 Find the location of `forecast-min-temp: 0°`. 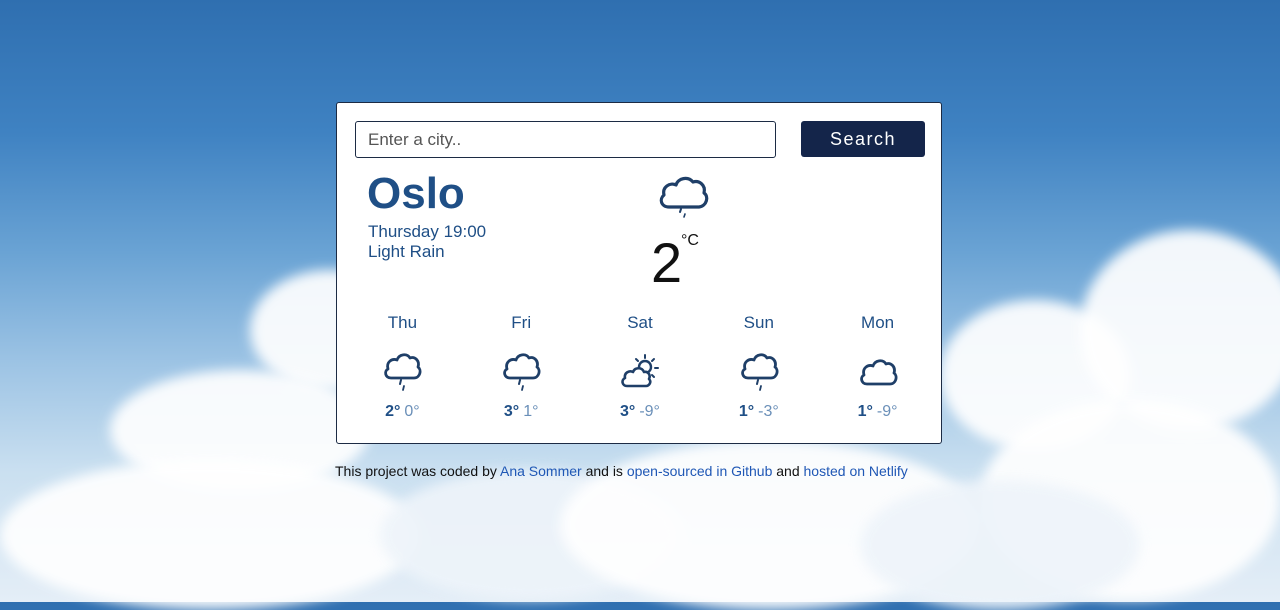

forecast-min-temp: 0° is located at coordinates (412, 411).